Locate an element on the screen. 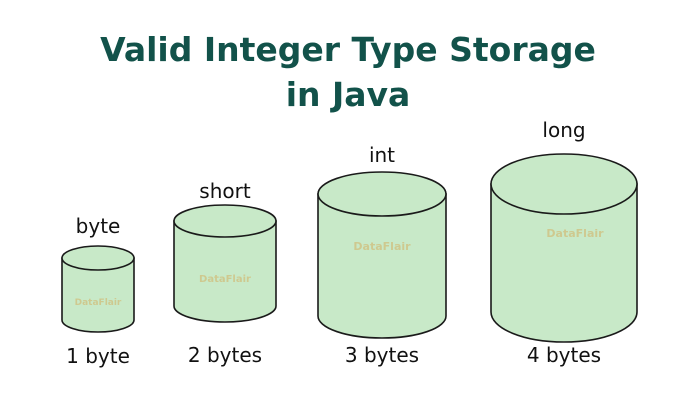 This screenshot has width=696, height=414. cylinder-size-label: 1 byte is located at coordinates (98, 356).